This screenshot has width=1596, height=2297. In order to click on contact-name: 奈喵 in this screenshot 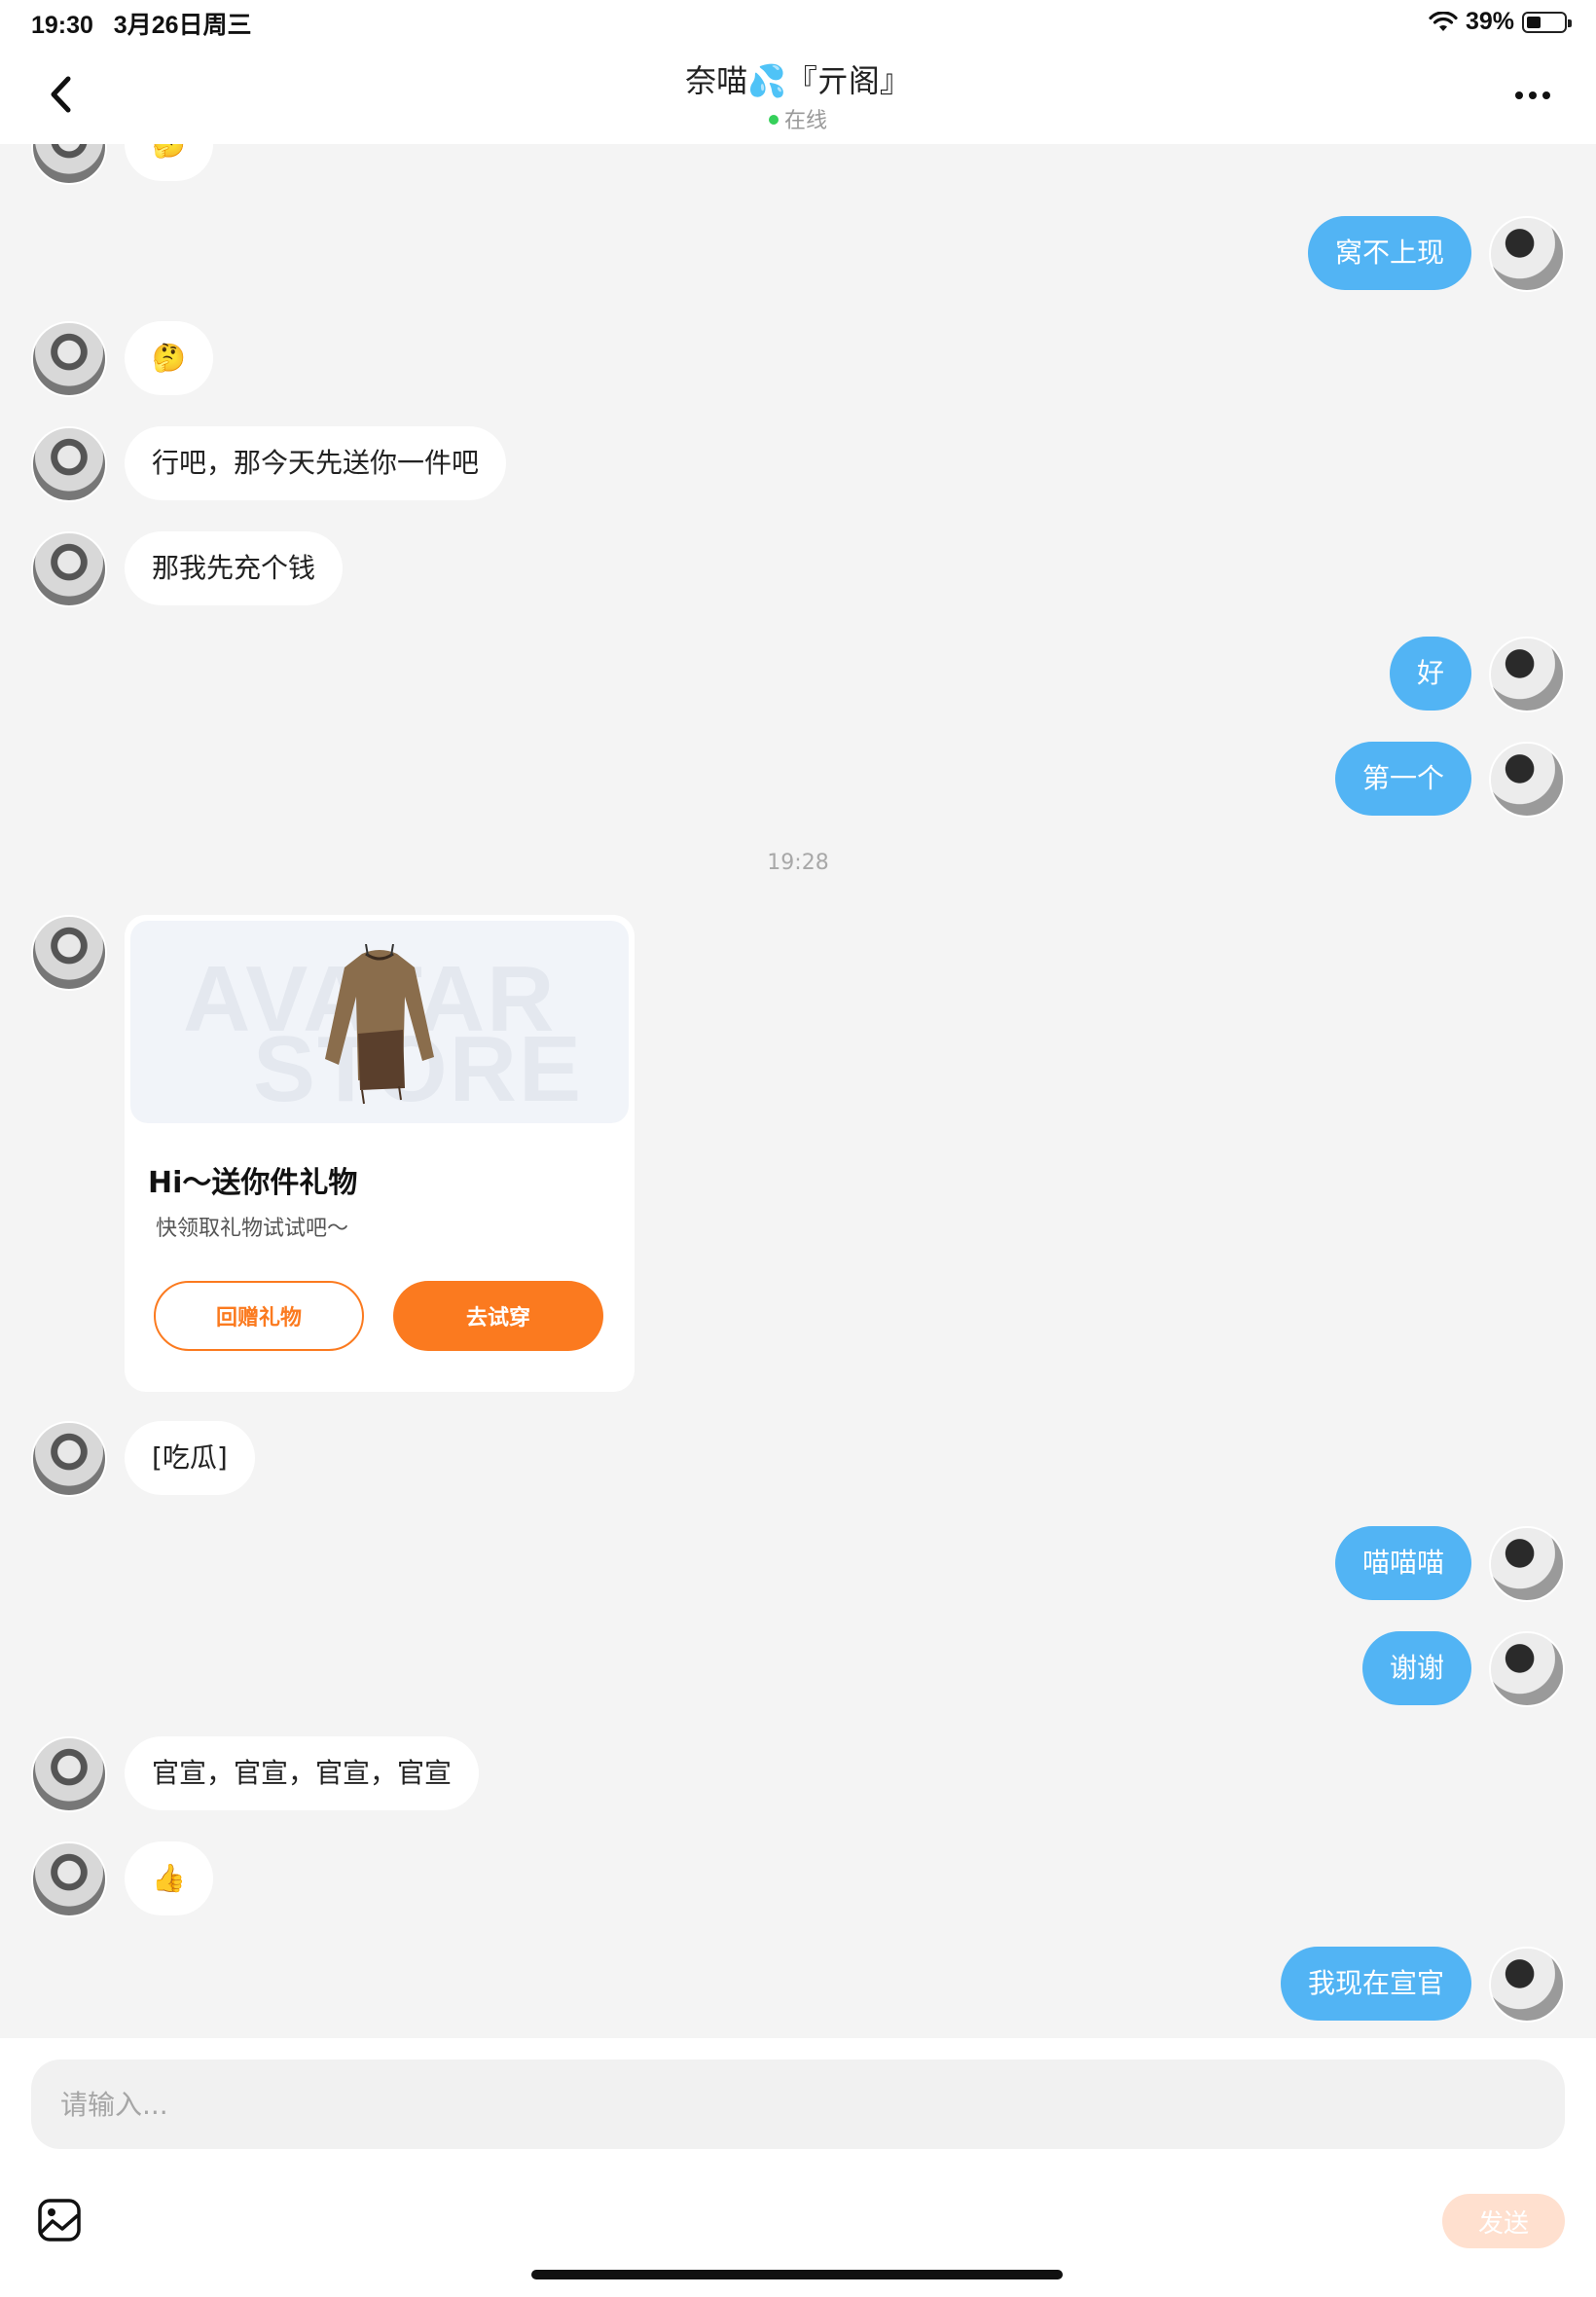, I will do `click(716, 81)`.